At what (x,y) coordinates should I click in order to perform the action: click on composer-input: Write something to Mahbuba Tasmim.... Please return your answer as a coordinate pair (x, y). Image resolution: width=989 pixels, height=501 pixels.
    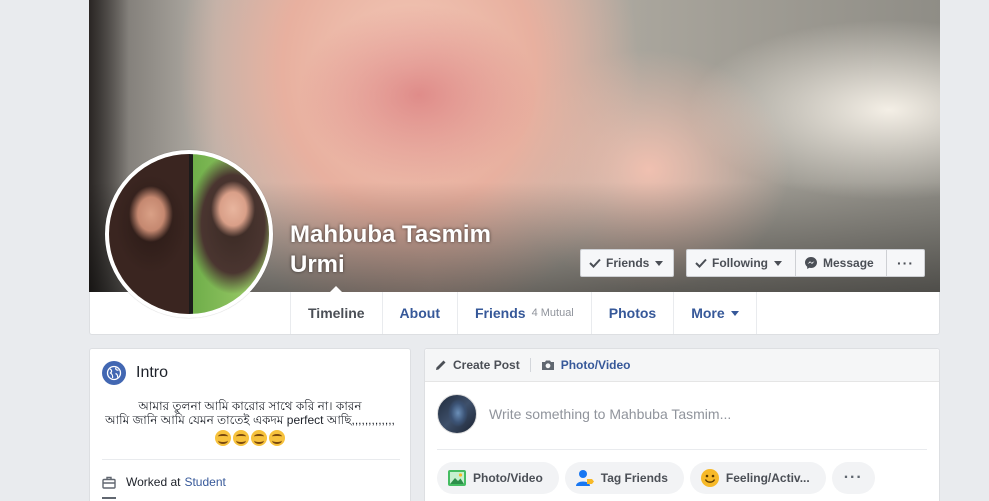
    Looking at the image, I should click on (610, 414).